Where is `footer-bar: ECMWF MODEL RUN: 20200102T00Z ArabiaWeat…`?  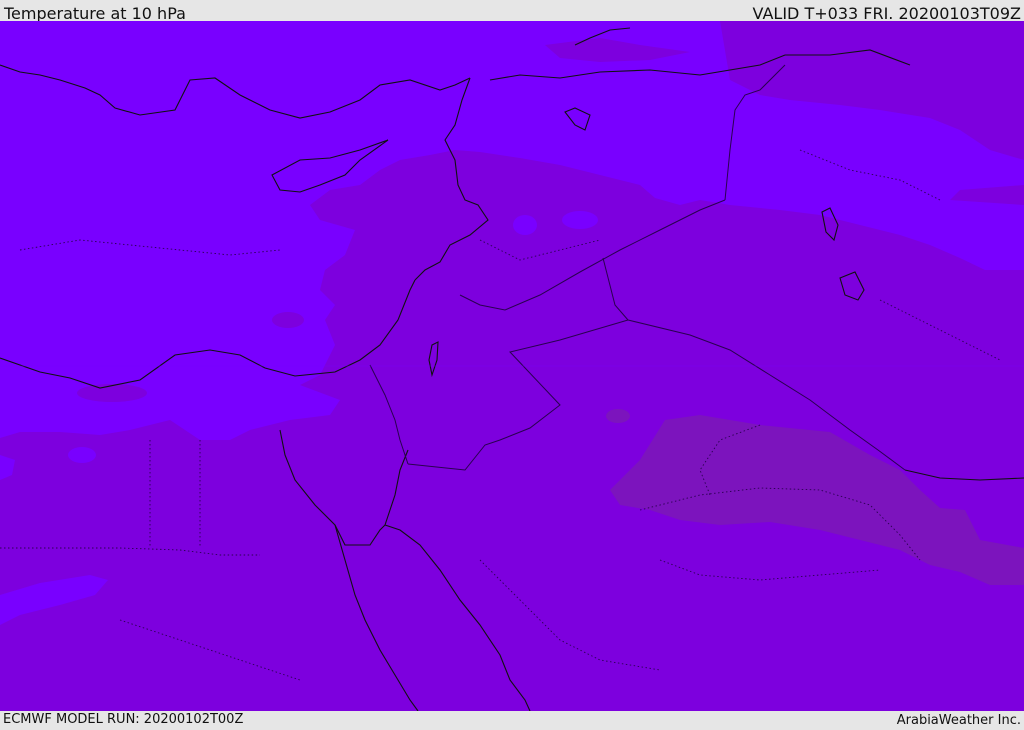
footer-bar: ECMWF MODEL RUN: 20200102T00Z ArabiaWeat… is located at coordinates (512, 720).